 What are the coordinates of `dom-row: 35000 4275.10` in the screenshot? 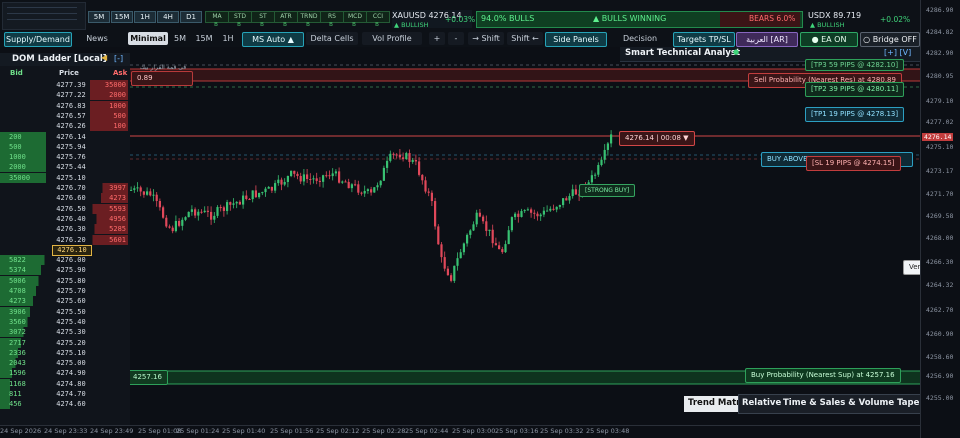 It's located at (65, 177).